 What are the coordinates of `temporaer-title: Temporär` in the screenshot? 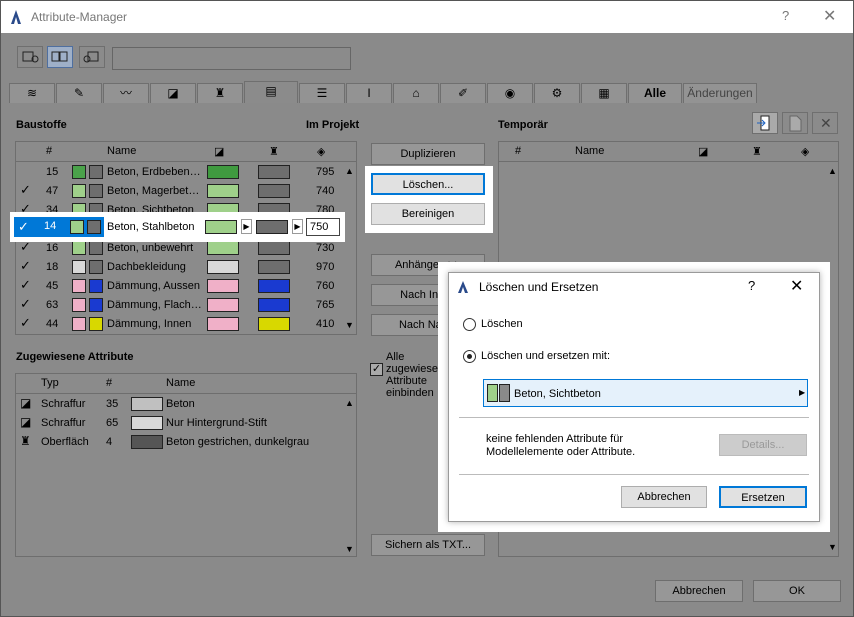 It's located at (523, 125).